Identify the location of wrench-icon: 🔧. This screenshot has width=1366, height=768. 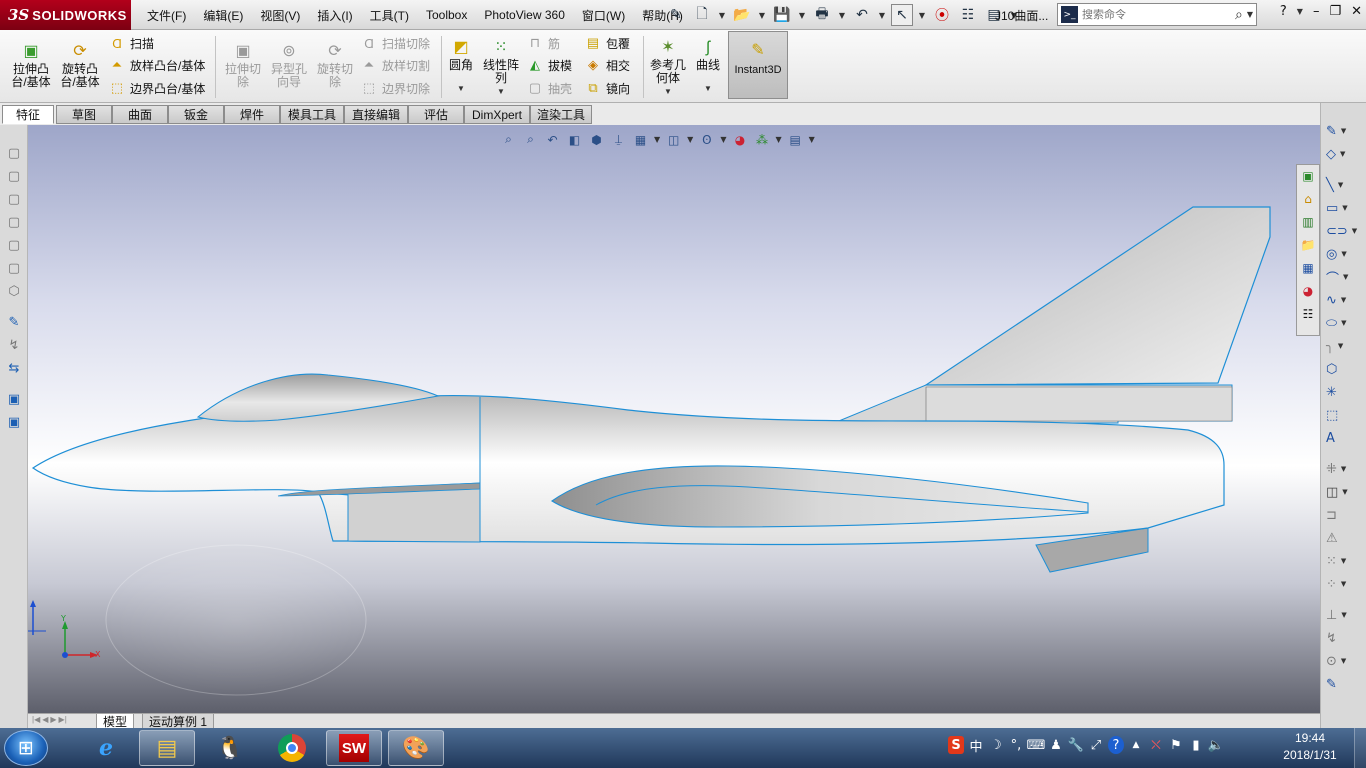
(1076, 745).